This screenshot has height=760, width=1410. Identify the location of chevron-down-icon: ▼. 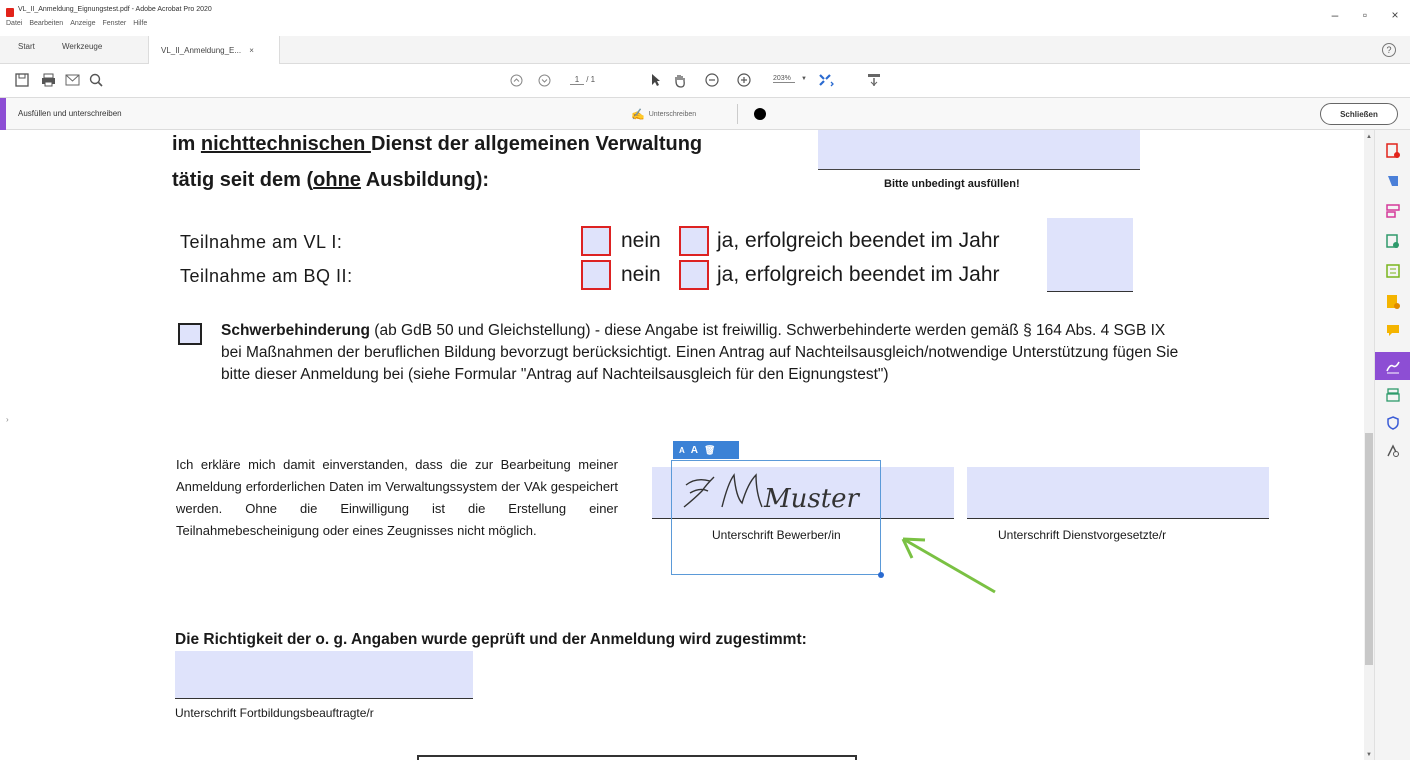
(803, 79).